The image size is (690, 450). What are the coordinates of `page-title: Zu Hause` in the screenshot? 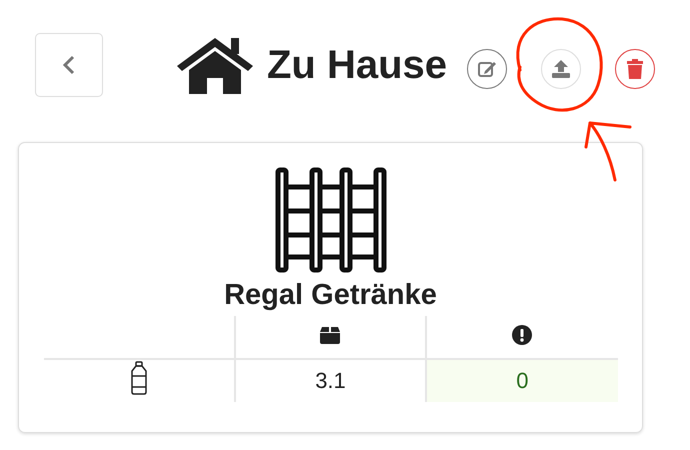 It's located at (357, 65).